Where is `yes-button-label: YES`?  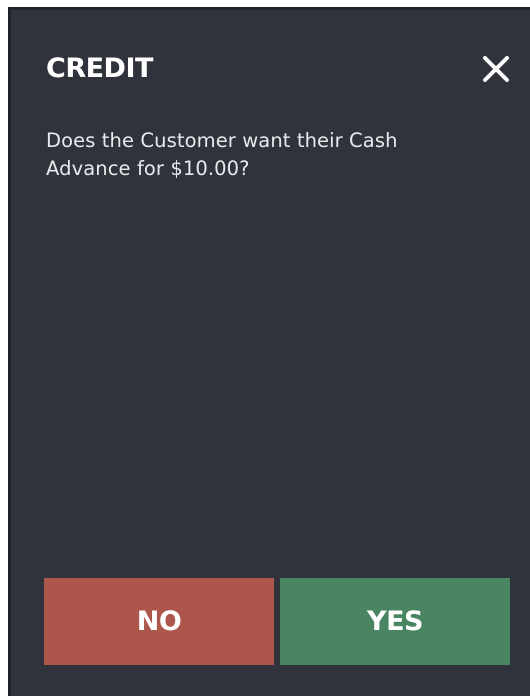
yes-button-label: YES is located at coordinates (395, 621).